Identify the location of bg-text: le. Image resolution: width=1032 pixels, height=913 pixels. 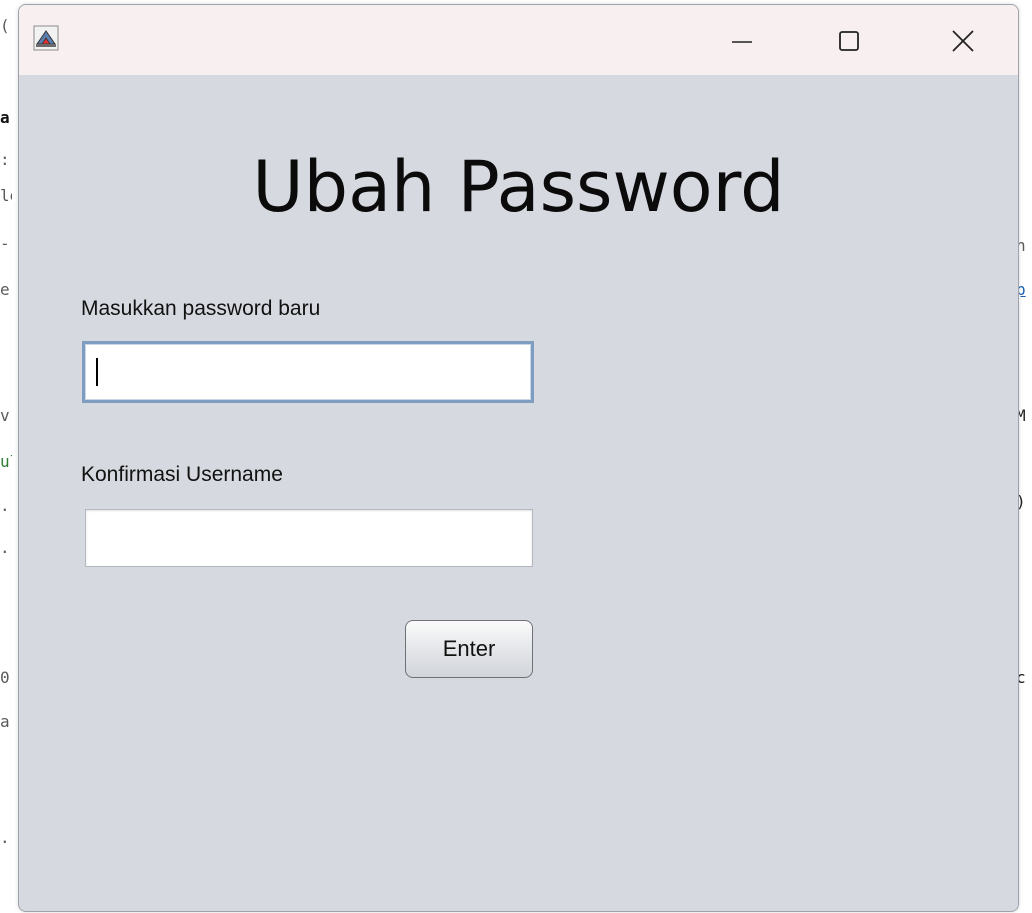
(6, 196).